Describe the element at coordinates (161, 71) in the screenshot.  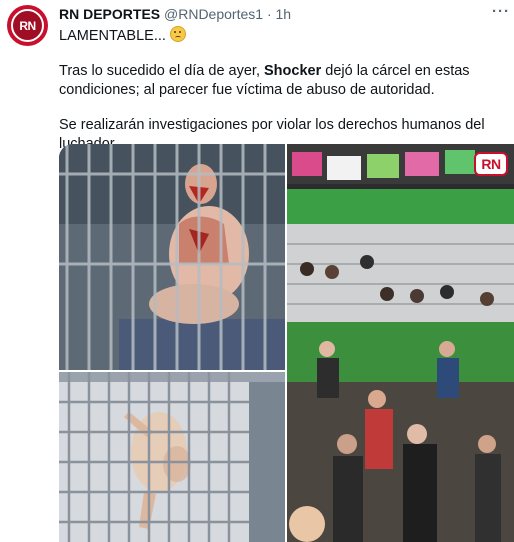
I see `para1-start: Tras lo sucedido el día de ayer,` at that location.